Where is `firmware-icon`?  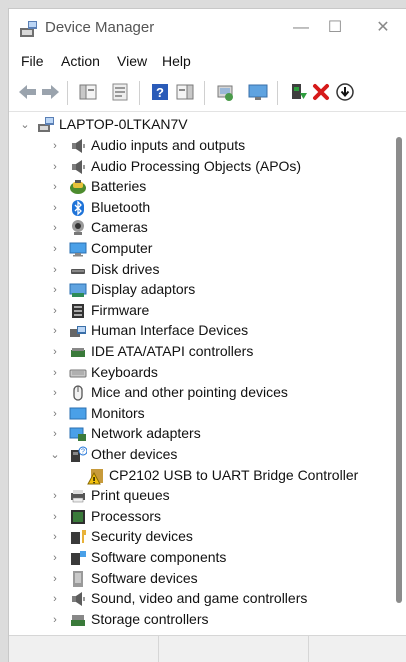 firmware-icon is located at coordinates (78, 310).